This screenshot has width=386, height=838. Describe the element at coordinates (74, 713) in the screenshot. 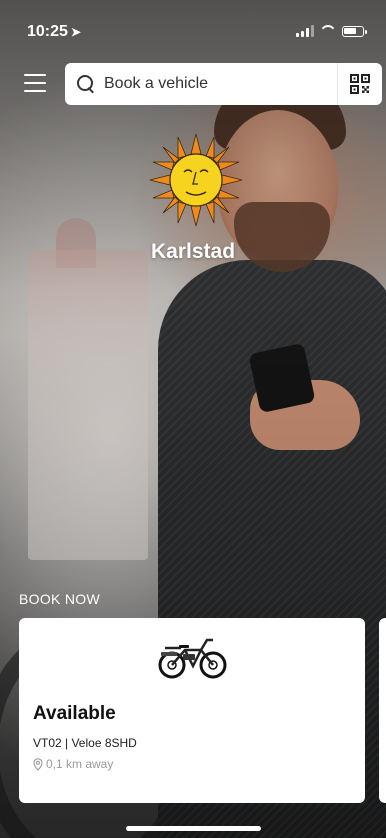

I see `vehicle-status: Available` at that location.